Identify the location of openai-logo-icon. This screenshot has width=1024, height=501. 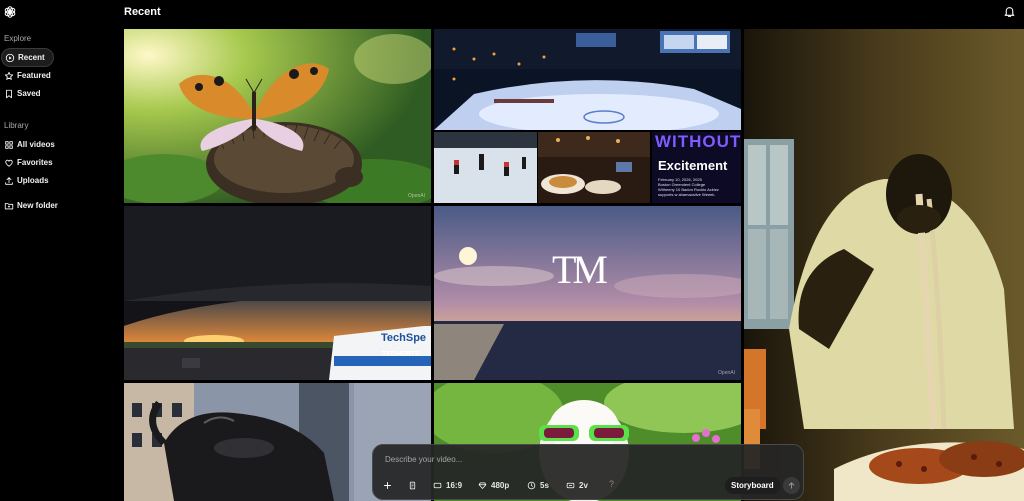
(10, 12).